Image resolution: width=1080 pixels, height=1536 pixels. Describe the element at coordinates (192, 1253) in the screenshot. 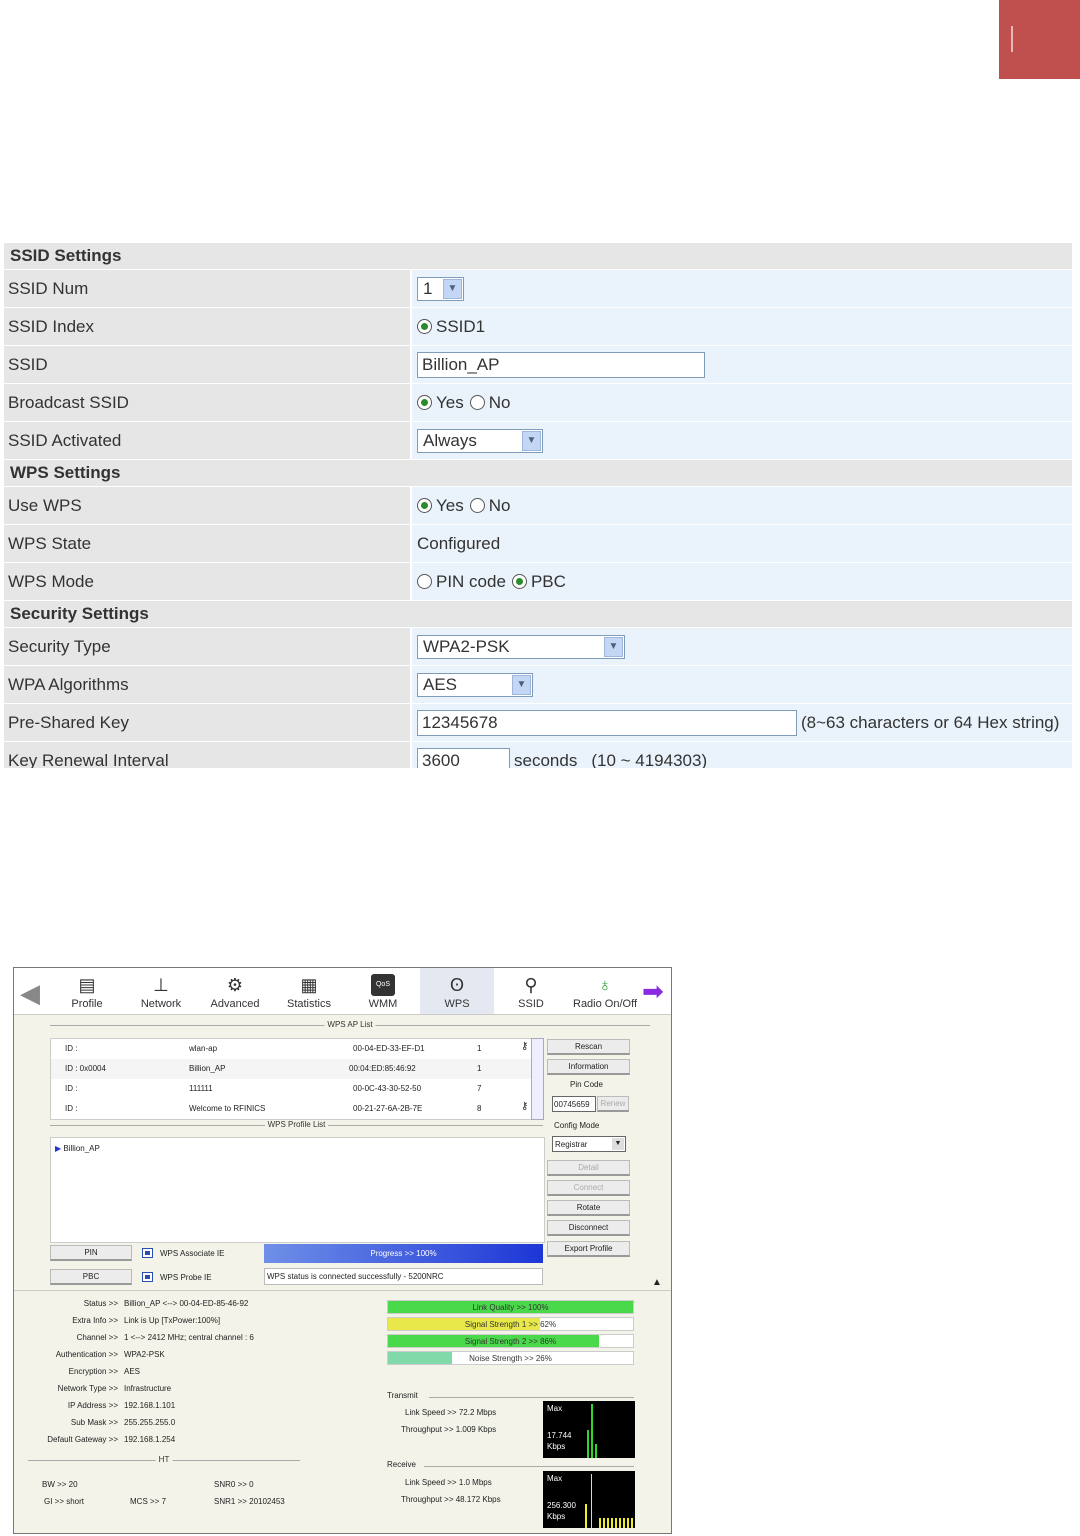

I see `associate-ie-label: WPS Associate IE` at that location.